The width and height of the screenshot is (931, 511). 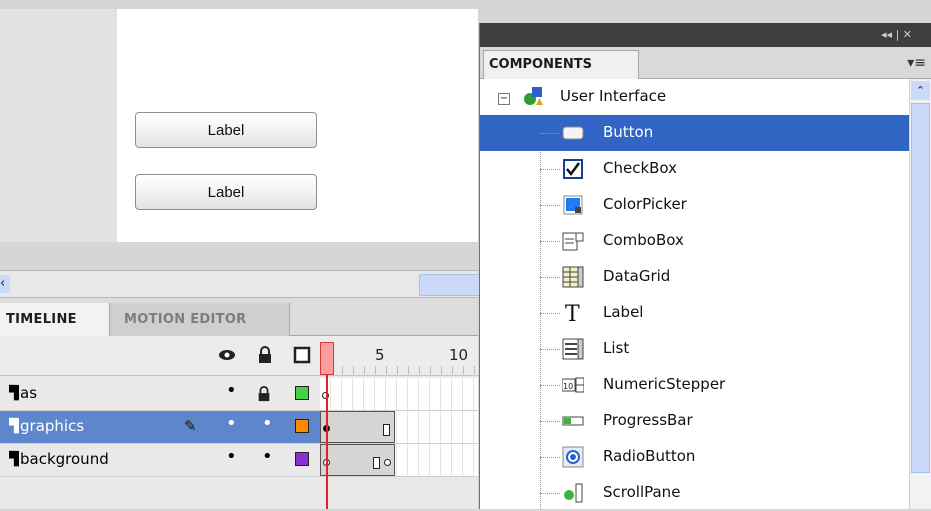 I want to click on tab-components: COMPONENTS, so click(x=561, y=64).